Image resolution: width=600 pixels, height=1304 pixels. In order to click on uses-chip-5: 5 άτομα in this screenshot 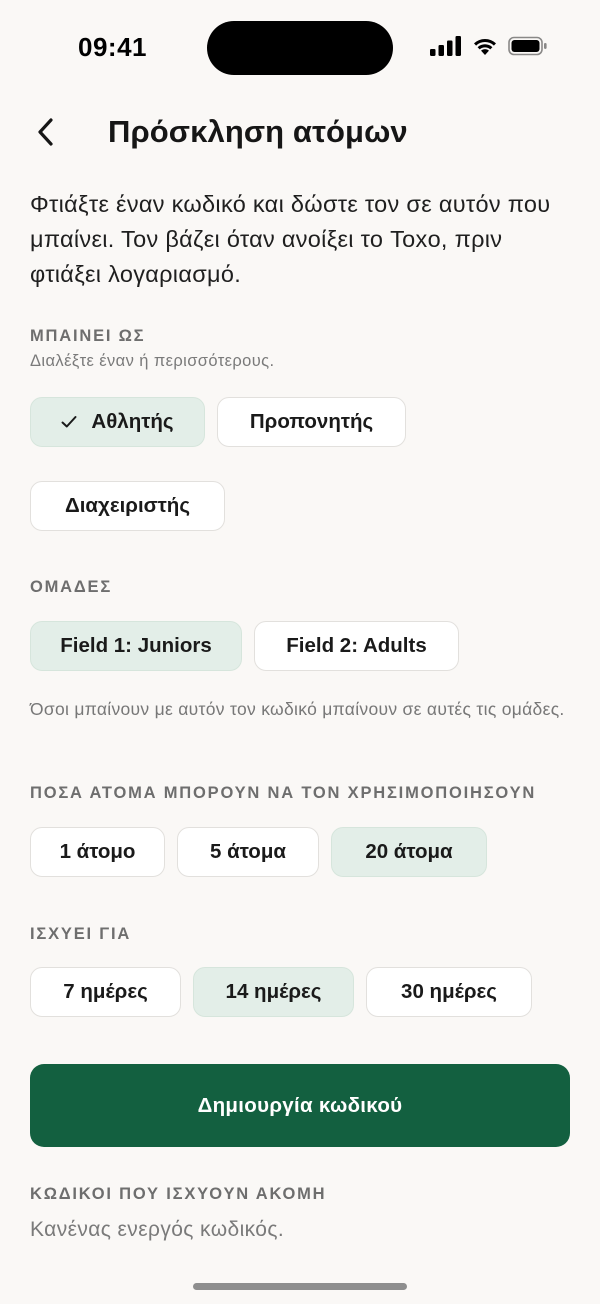, I will do `click(248, 852)`.